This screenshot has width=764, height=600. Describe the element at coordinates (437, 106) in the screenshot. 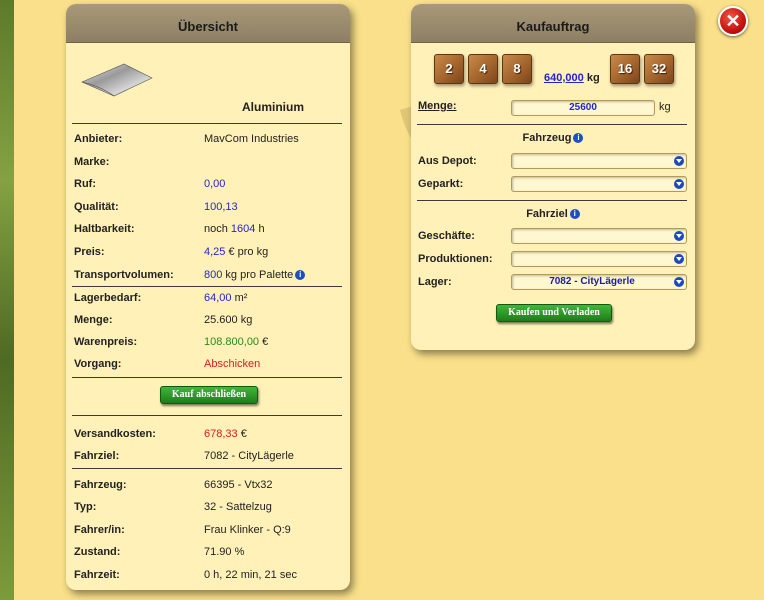

I see `quantity-label: Menge:` at that location.